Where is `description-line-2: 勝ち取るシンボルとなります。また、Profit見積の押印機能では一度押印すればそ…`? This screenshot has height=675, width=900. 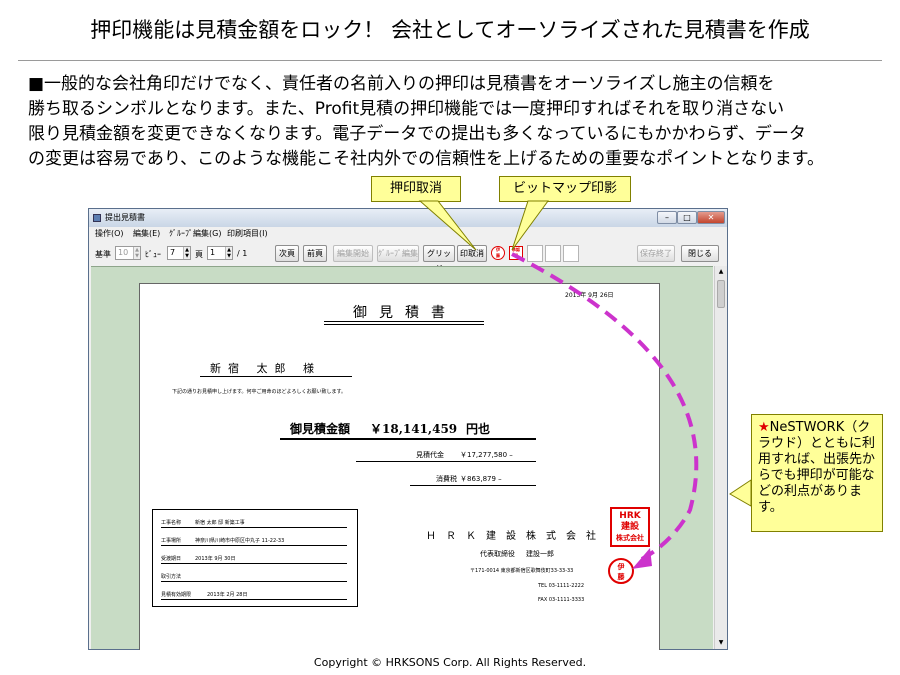
description-line-2: 勝ち取るシンボルとなります。また、Profit見積の押印機能では一度押印すればそ… is located at coordinates (406, 109).